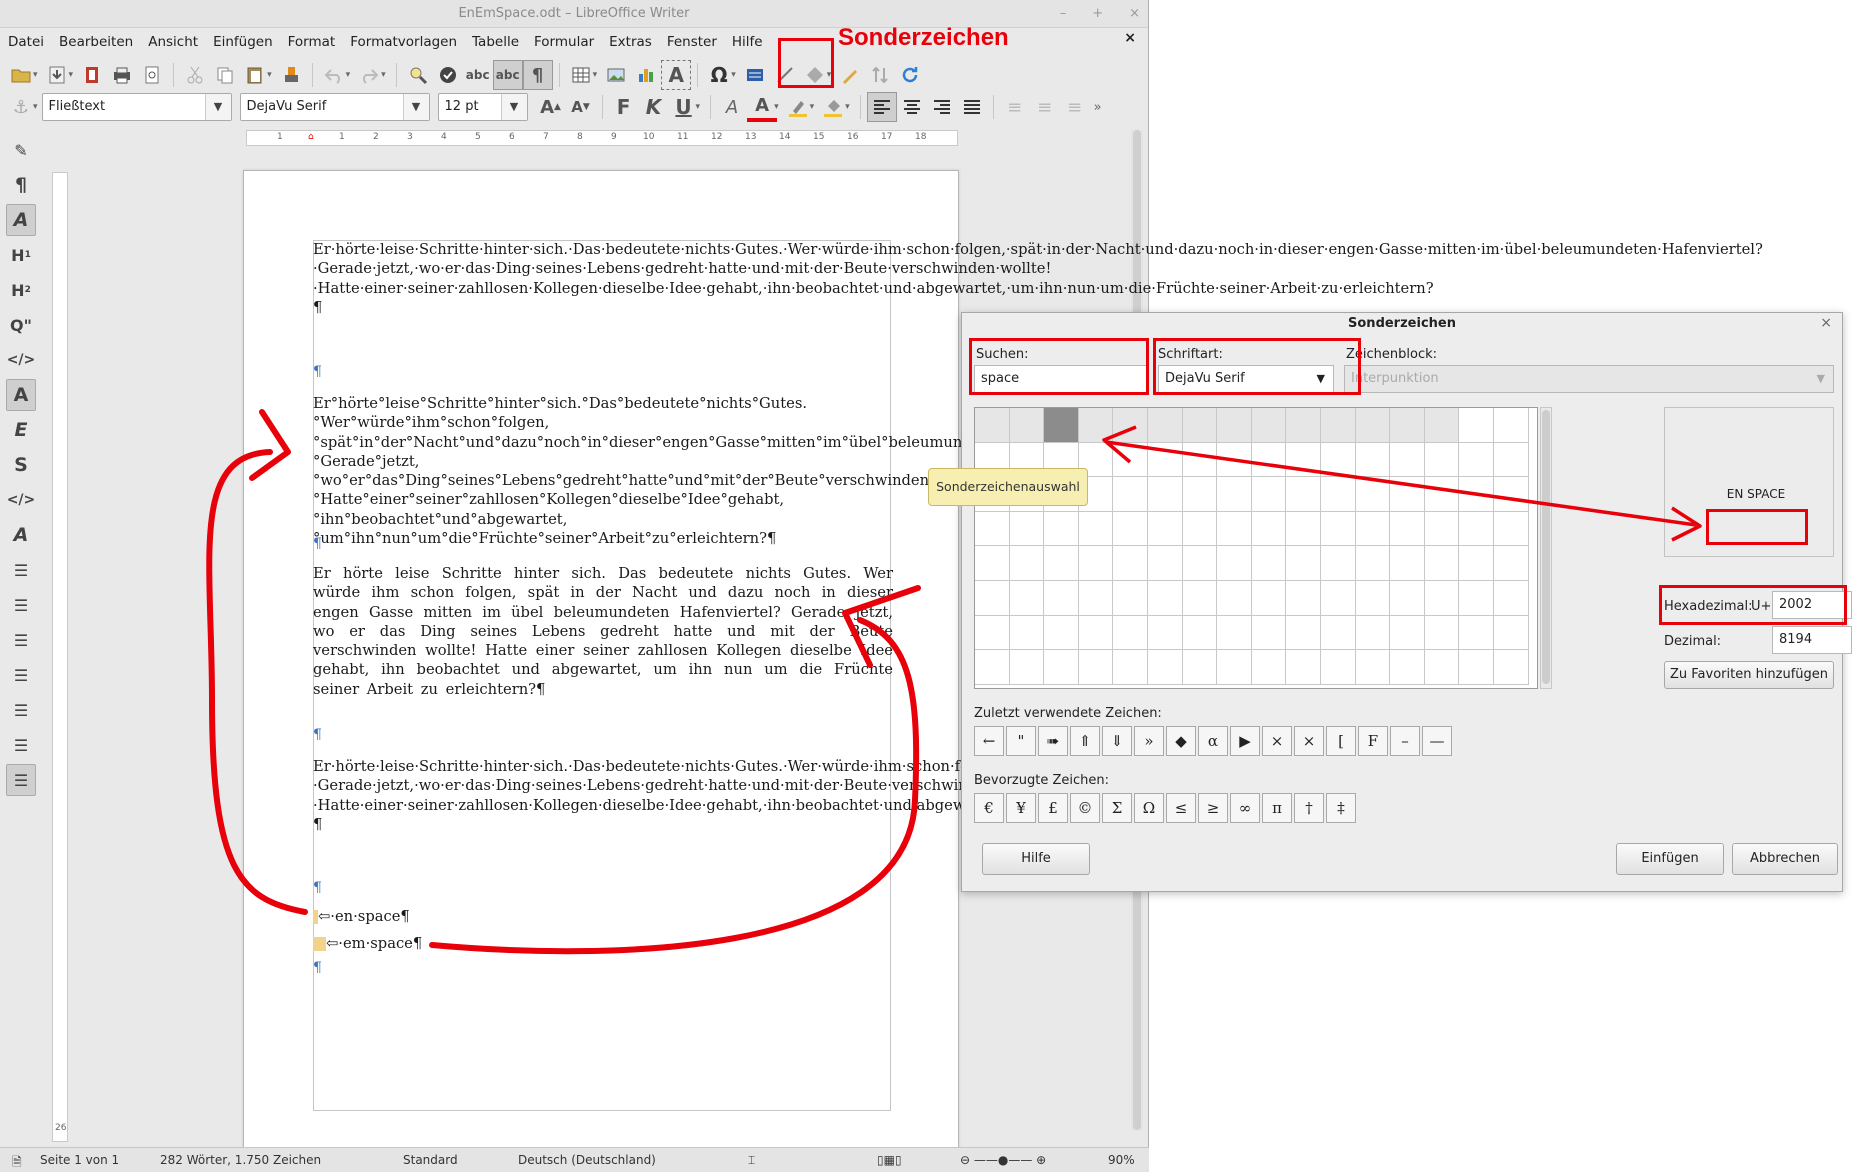 This screenshot has width=1858, height=1172. Describe the element at coordinates (1117, 741) in the screenshot. I see `recent-char: ⇓` at that location.